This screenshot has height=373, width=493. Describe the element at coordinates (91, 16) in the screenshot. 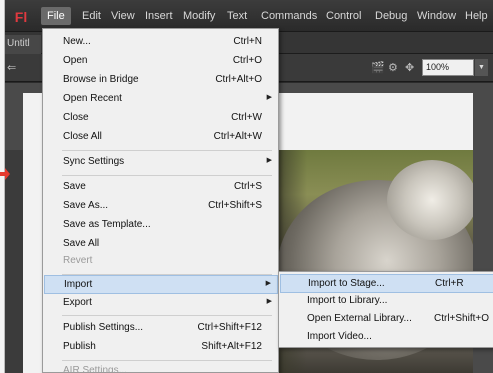

I see `menu-edit: Edit` at that location.